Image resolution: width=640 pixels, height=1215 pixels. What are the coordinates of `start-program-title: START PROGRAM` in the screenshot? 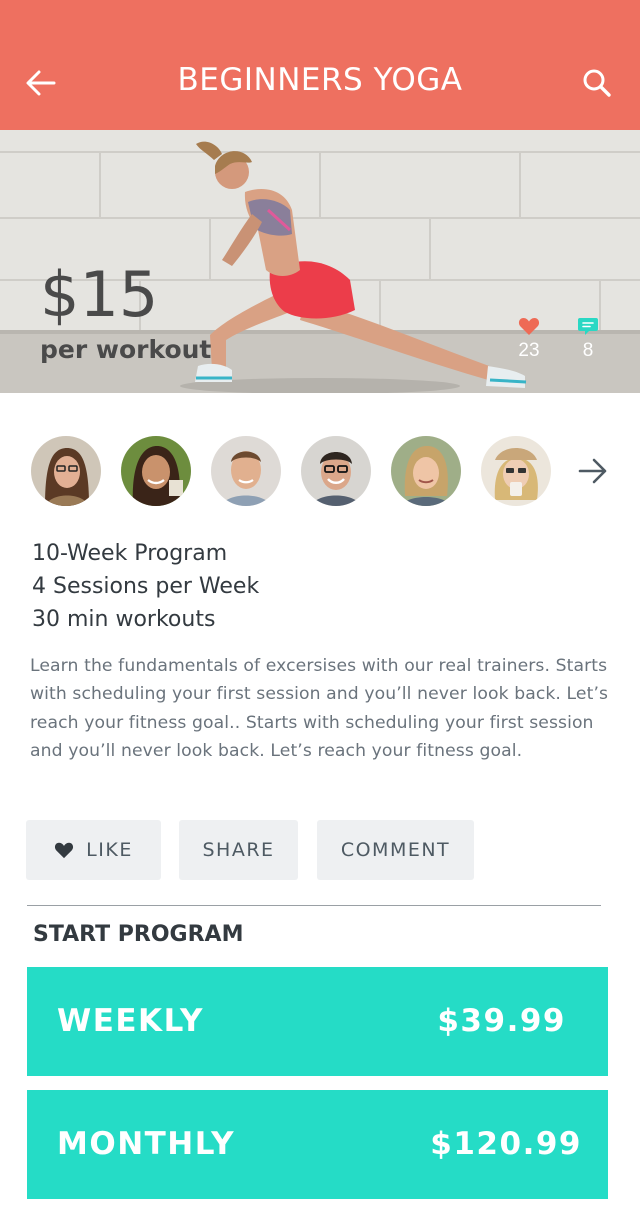 It's located at (138, 934).